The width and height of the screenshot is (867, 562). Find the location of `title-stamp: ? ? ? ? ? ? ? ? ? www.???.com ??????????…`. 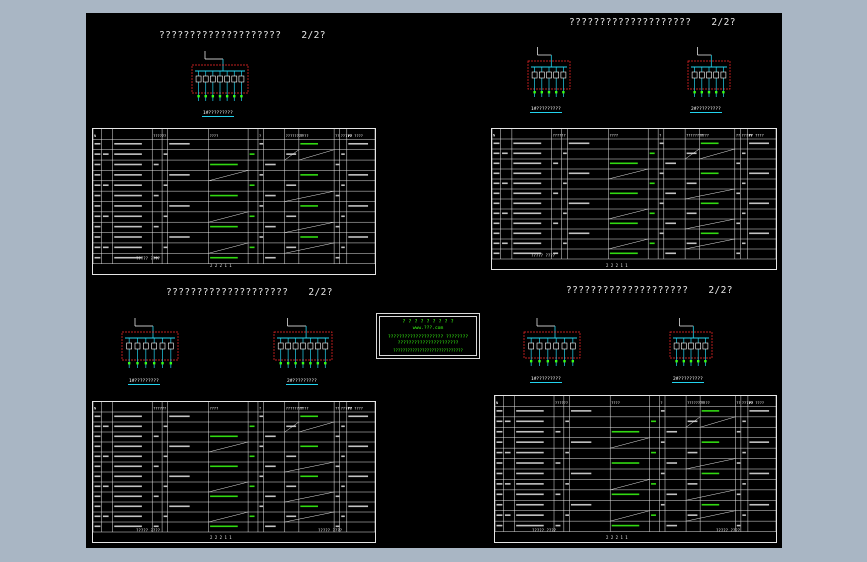

title-stamp: ? ? ? ? ? ? ? ? ? www.???.com ??????????… is located at coordinates (428, 336).